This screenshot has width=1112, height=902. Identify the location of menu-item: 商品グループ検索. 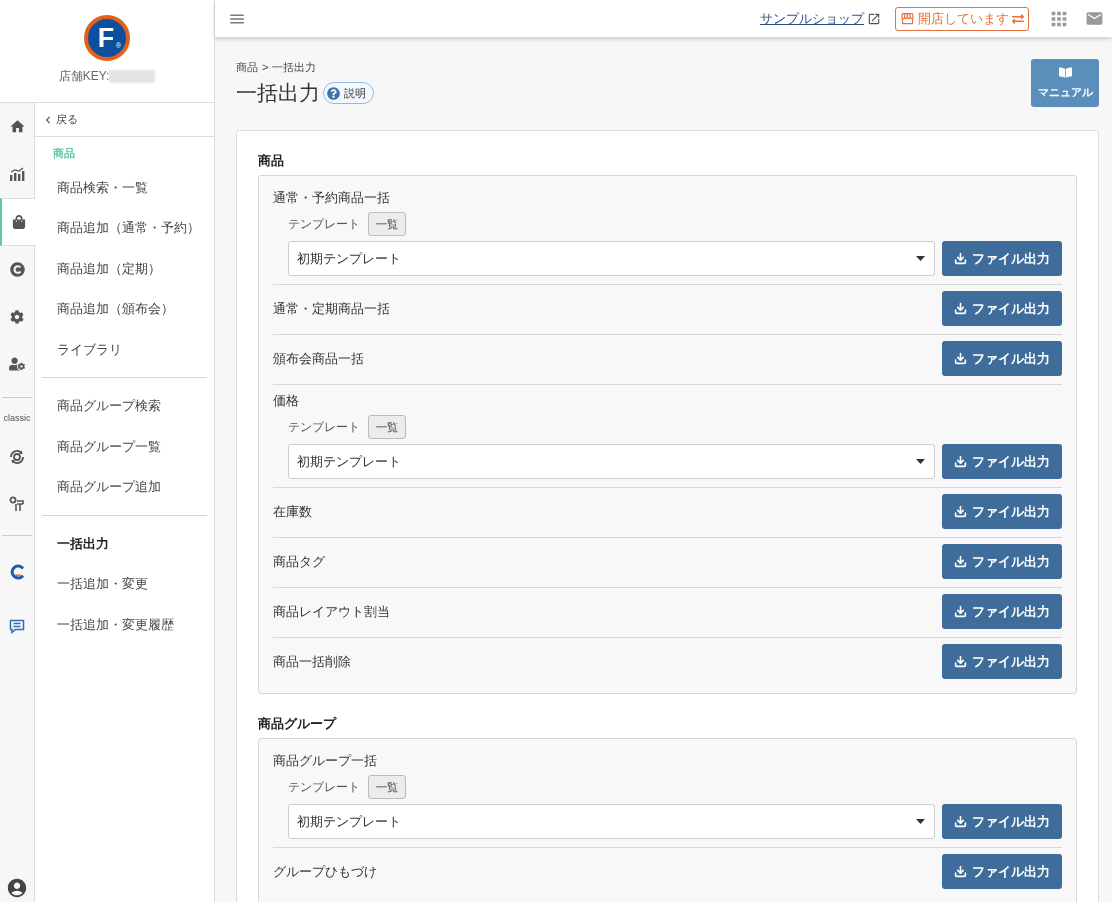
(124, 405).